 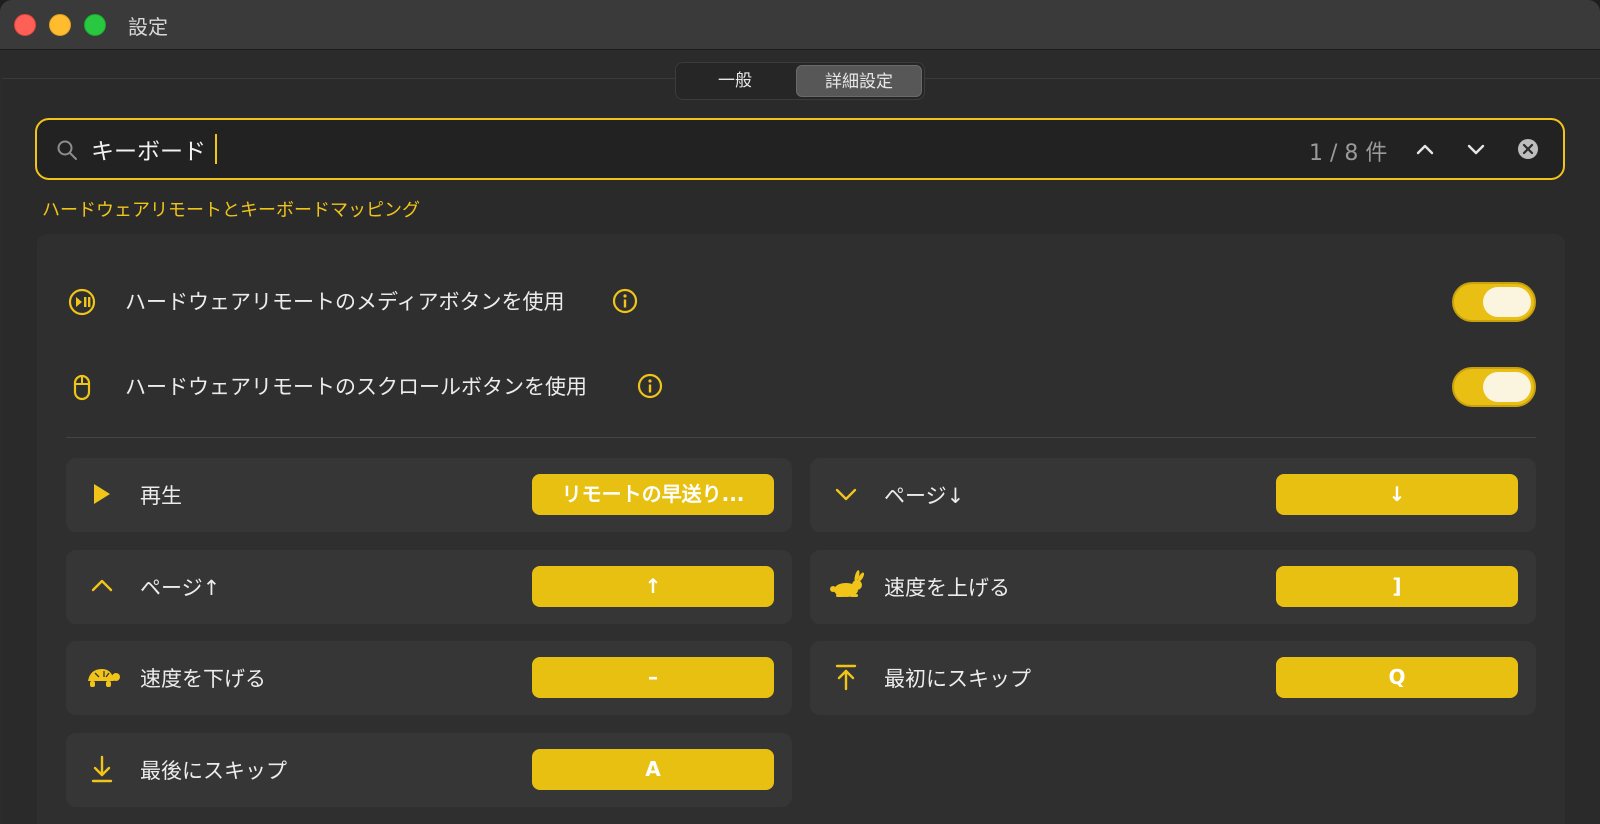 I want to click on skip-to-end-icon, so click(x=102, y=769).